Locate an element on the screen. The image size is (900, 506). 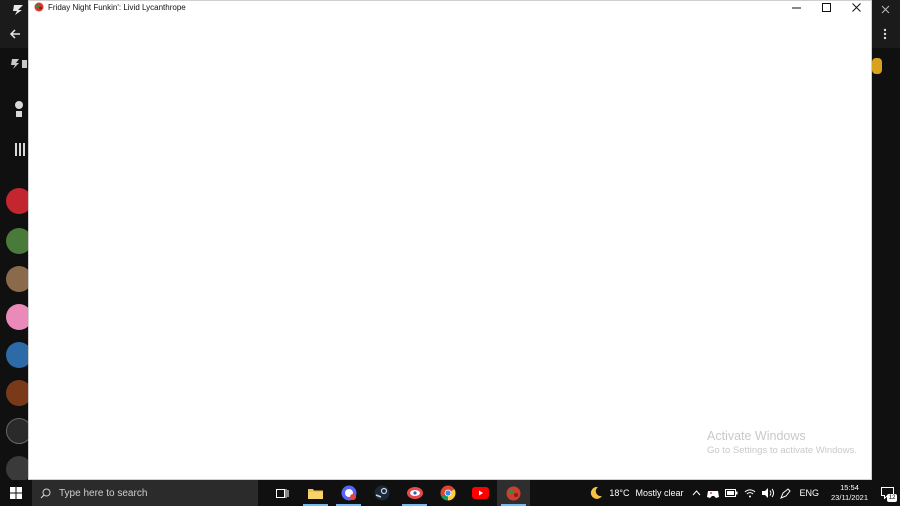
profile-icon is located at coordinates (19, 109).